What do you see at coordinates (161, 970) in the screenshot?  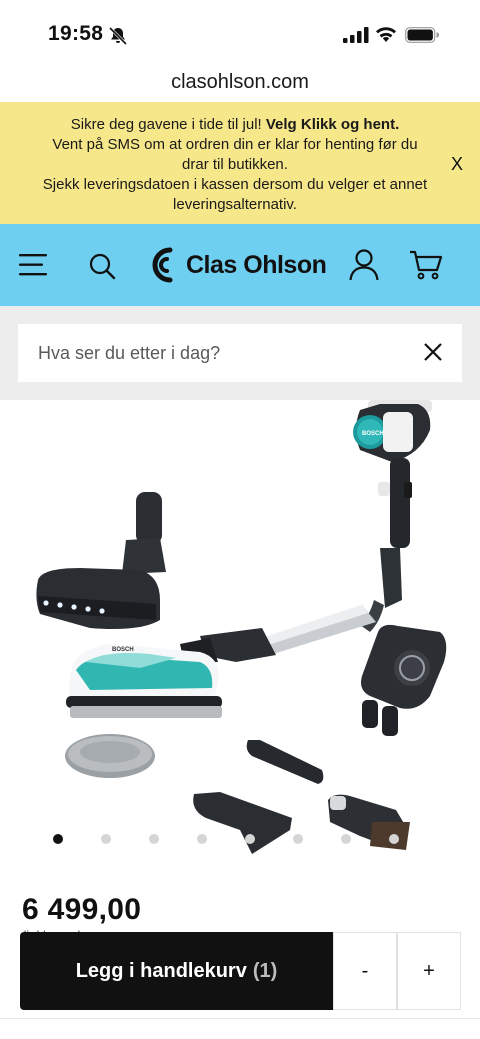 I see `add-to-cart-label: Legg i handlekurv` at bounding box center [161, 970].